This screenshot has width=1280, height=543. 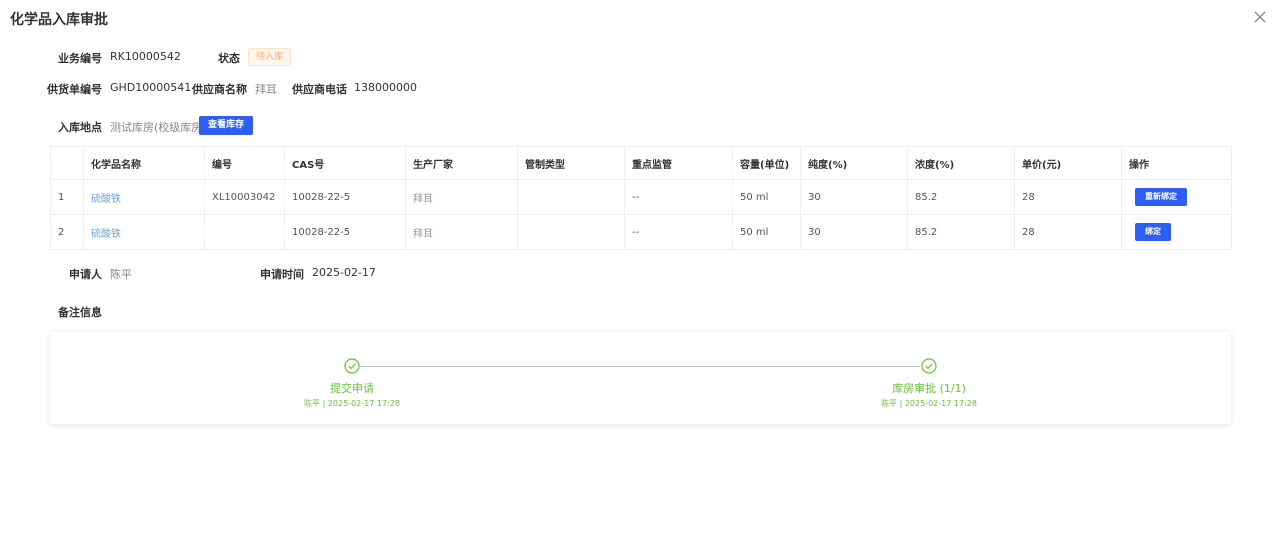 I want to click on cell-index: 2, so click(x=67, y=232).